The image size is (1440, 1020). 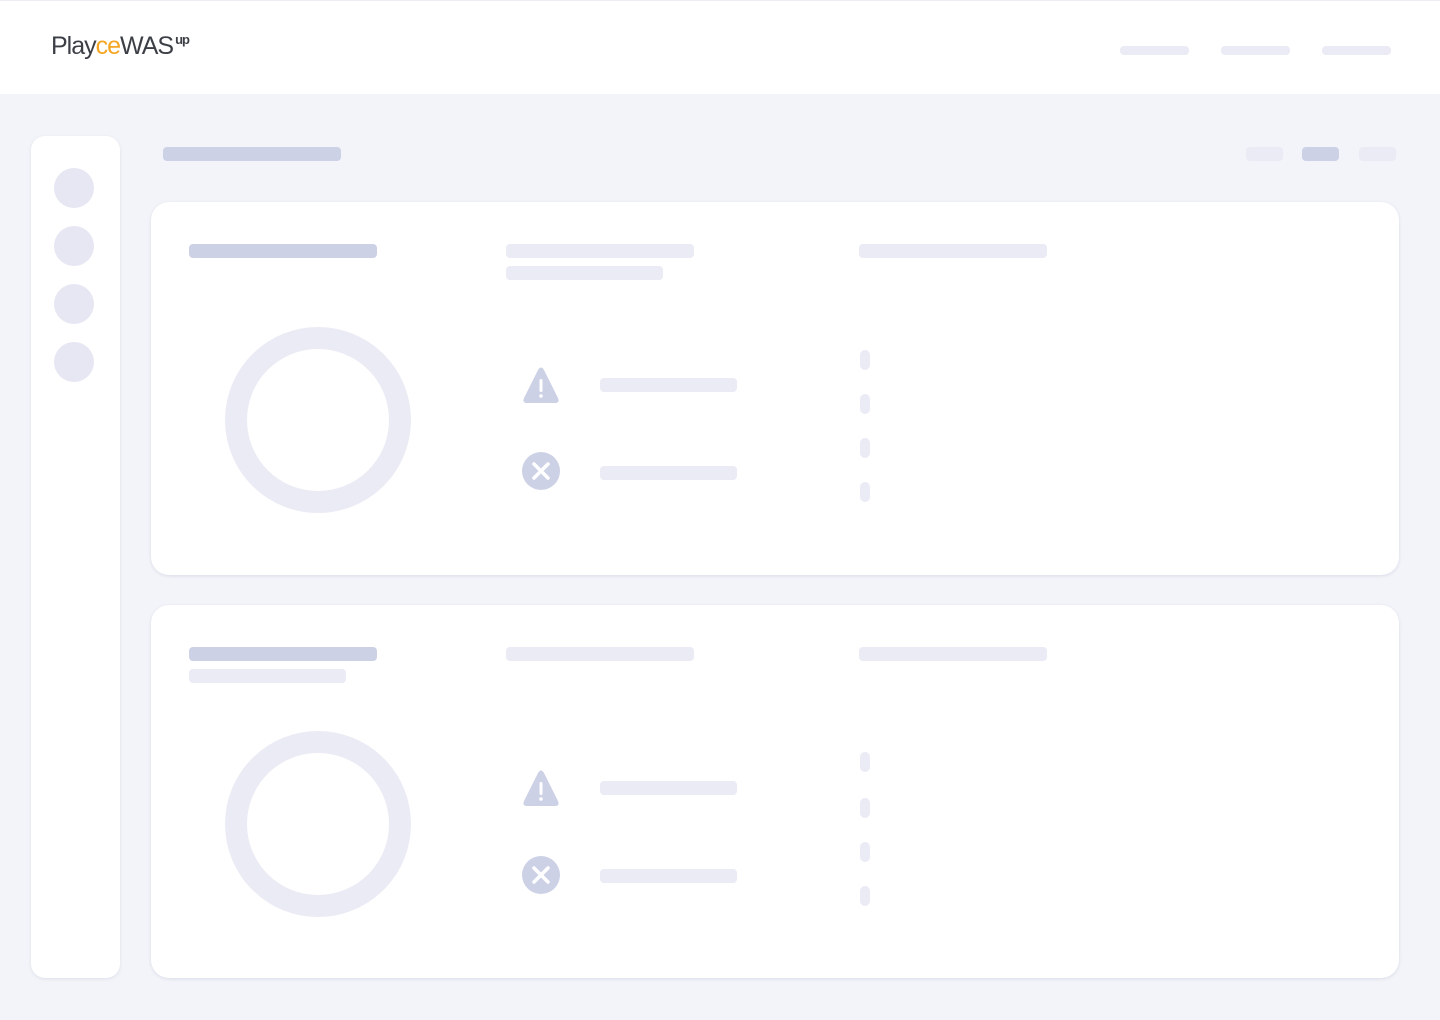 What do you see at coordinates (147, 46) in the screenshot?
I see `logo-text-was: WAS` at bounding box center [147, 46].